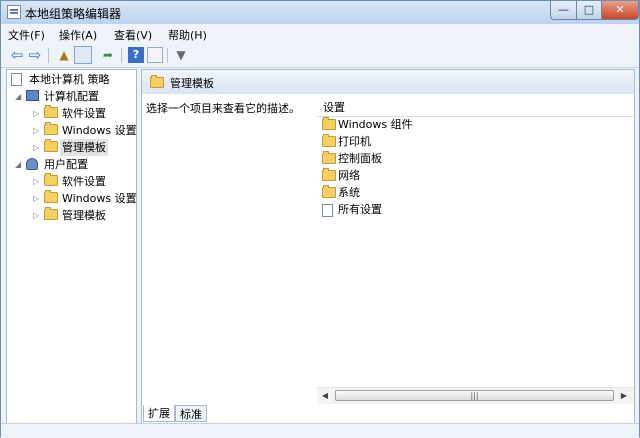 The width and height of the screenshot is (640, 438). Describe the element at coordinates (563, 10) in the screenshot. I see `minimize-button: —` at that location.